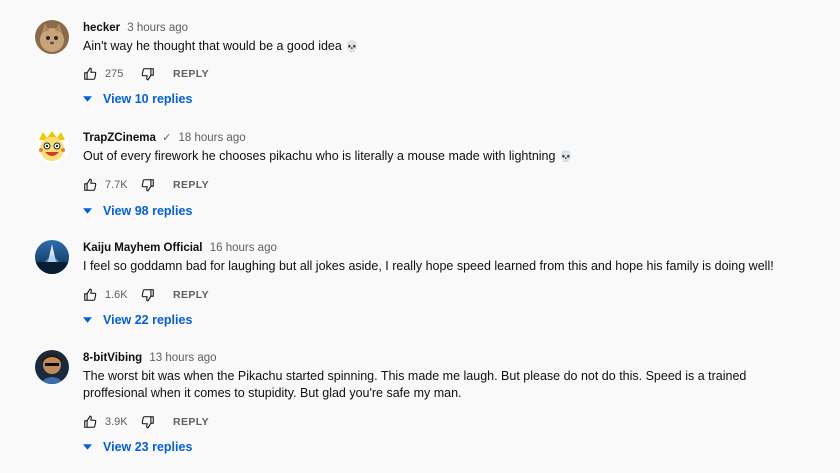 Image resolution: width=840 pixels, height=473 pixels. I want to click on person-avatar-icon, so click(52, 367).